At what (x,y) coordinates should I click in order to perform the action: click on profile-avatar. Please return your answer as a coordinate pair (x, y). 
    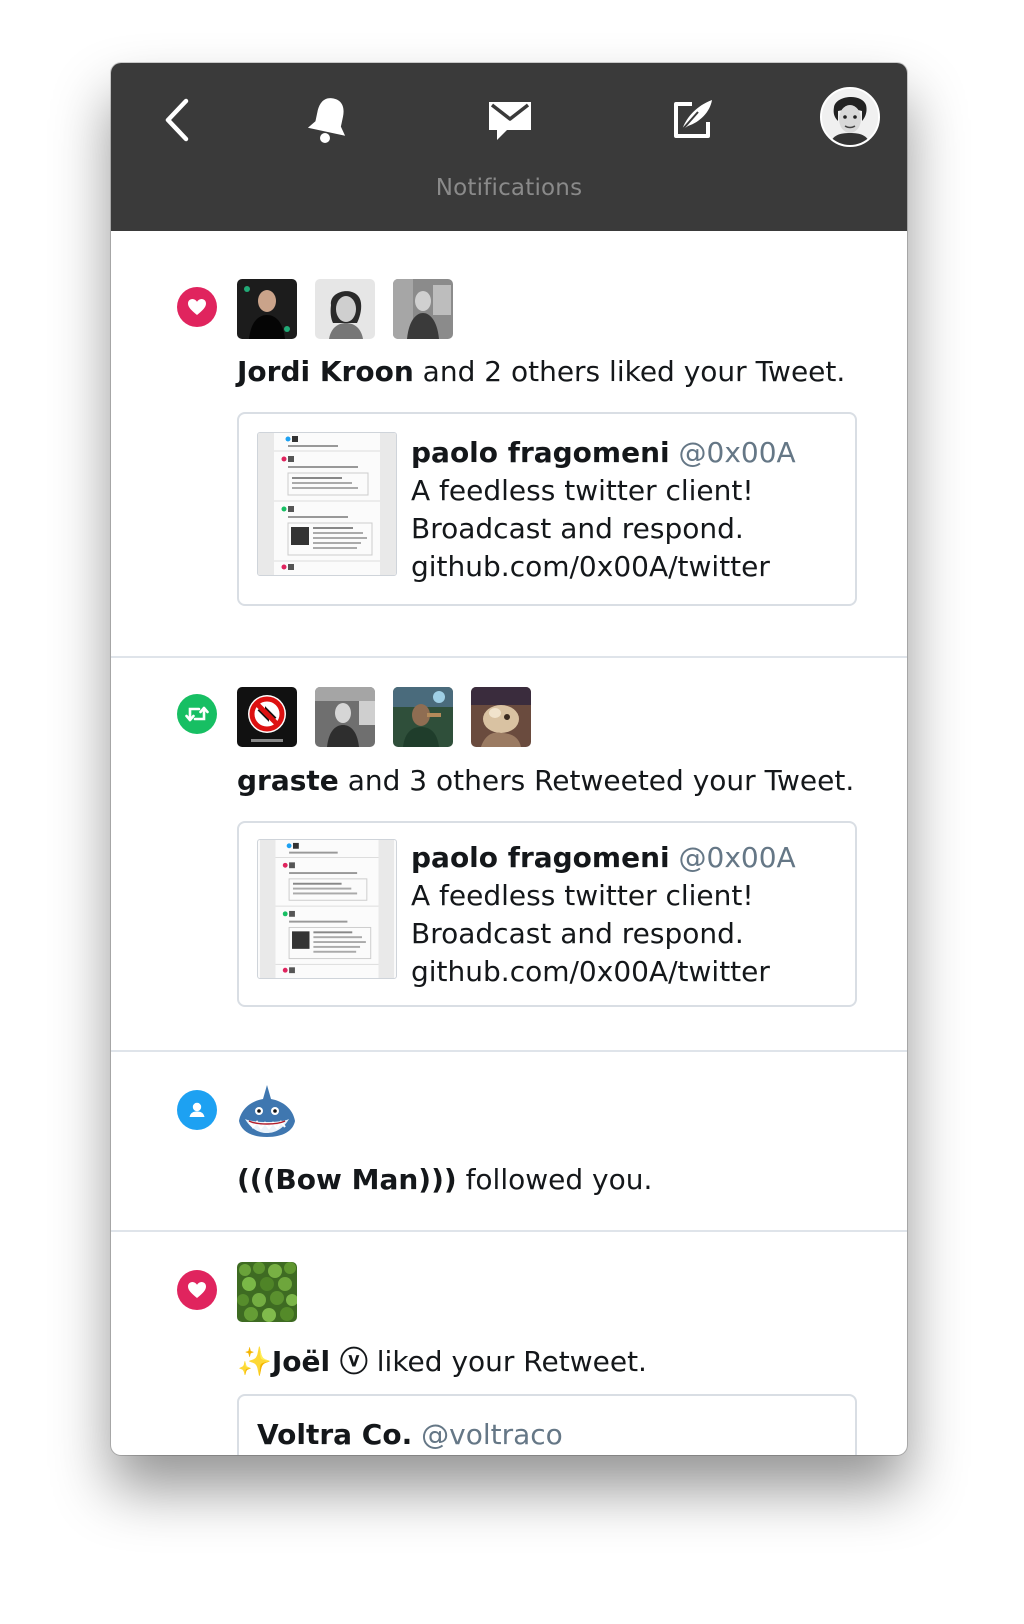
    Looking at the image, I should click on (850, 117).